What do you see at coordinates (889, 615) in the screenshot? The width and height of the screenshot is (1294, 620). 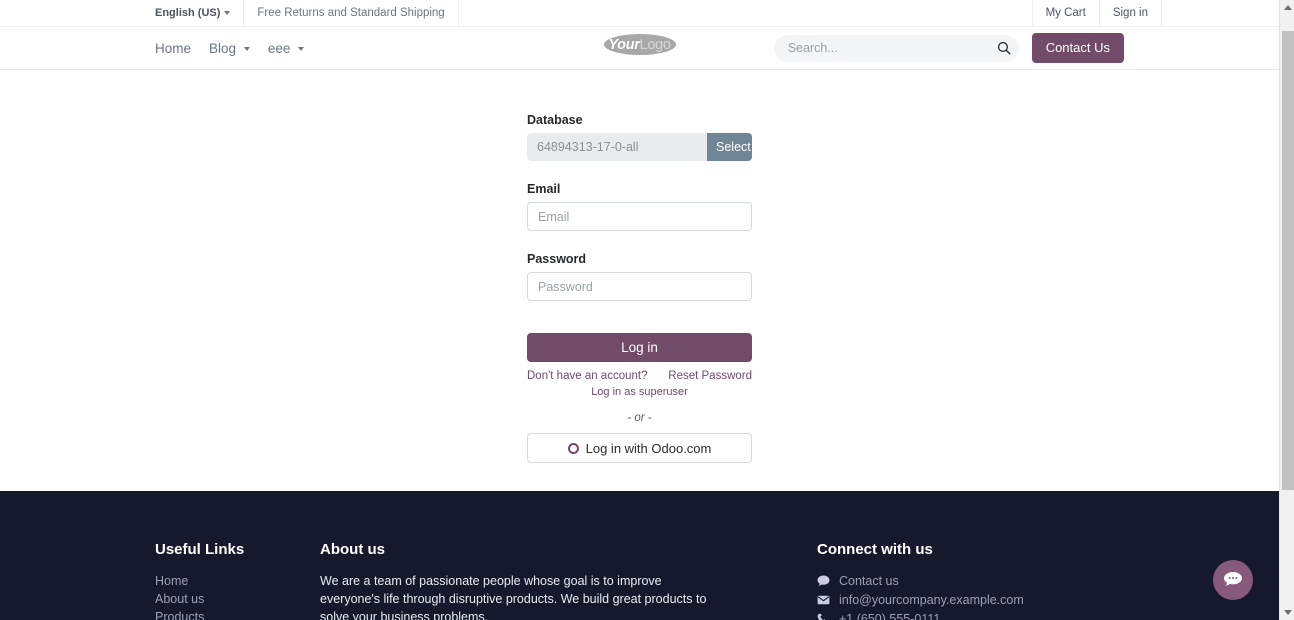 I see `footer-phone-link: +1 (650) 555-0111` at bounding box center [889, 615].